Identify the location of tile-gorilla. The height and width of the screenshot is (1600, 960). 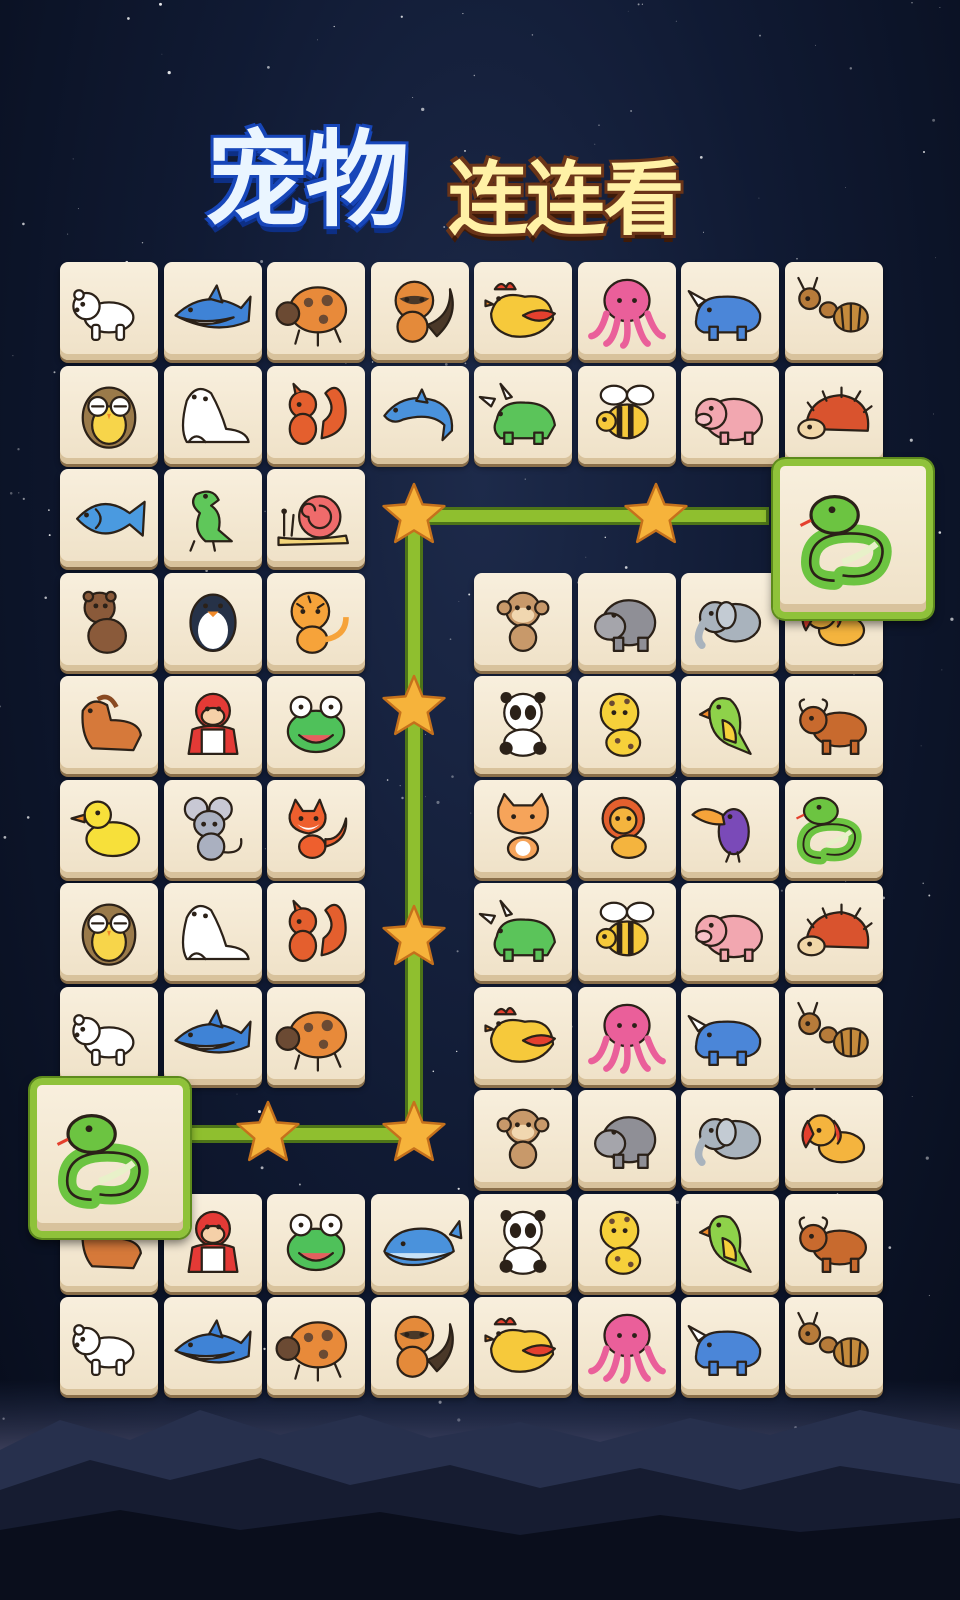
(212, 725).